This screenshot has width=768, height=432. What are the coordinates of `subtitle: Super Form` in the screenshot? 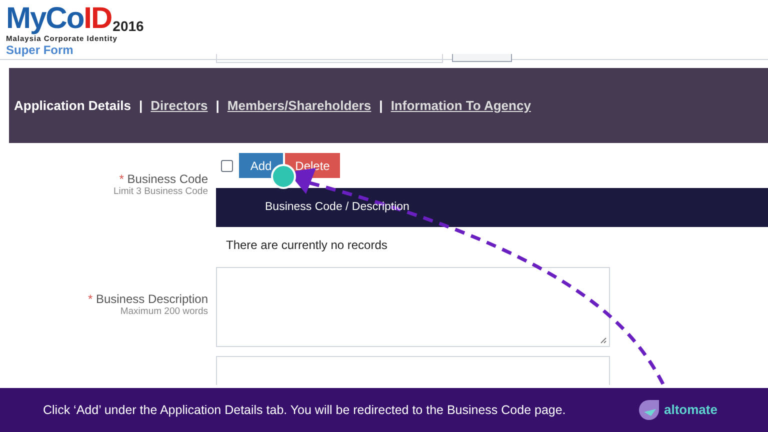 It's located at (40, 50).